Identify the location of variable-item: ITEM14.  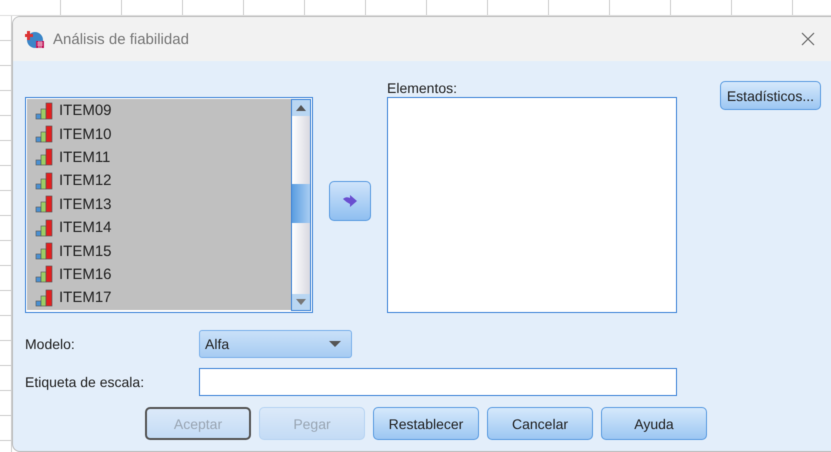
(159, 228).